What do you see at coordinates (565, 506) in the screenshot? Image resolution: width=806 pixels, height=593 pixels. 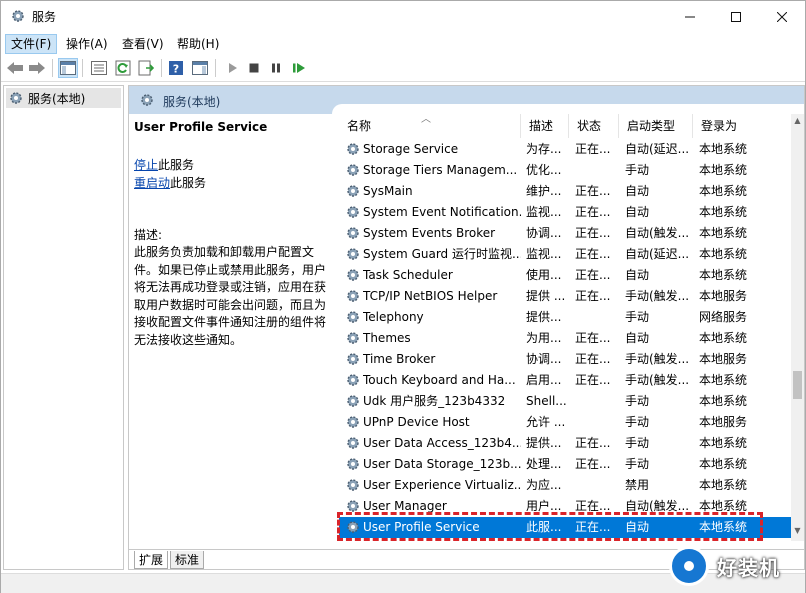 I see `table-row: User Manager 用户... 正在... 自动(触发... 本地系统` at bounding box center [565, 506].